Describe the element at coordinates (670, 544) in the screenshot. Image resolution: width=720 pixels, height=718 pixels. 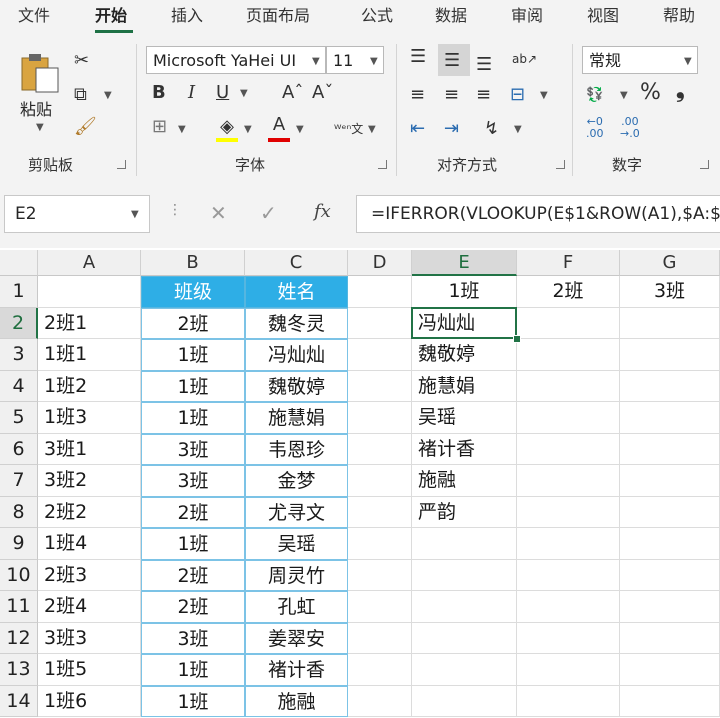
I see `cell-g9` at that location.